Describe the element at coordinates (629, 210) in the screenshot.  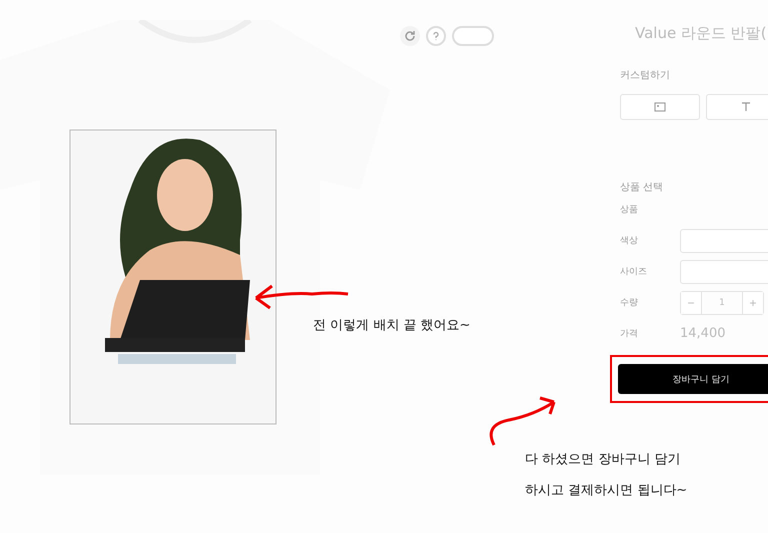
I see `option-label: 상품` at that location.